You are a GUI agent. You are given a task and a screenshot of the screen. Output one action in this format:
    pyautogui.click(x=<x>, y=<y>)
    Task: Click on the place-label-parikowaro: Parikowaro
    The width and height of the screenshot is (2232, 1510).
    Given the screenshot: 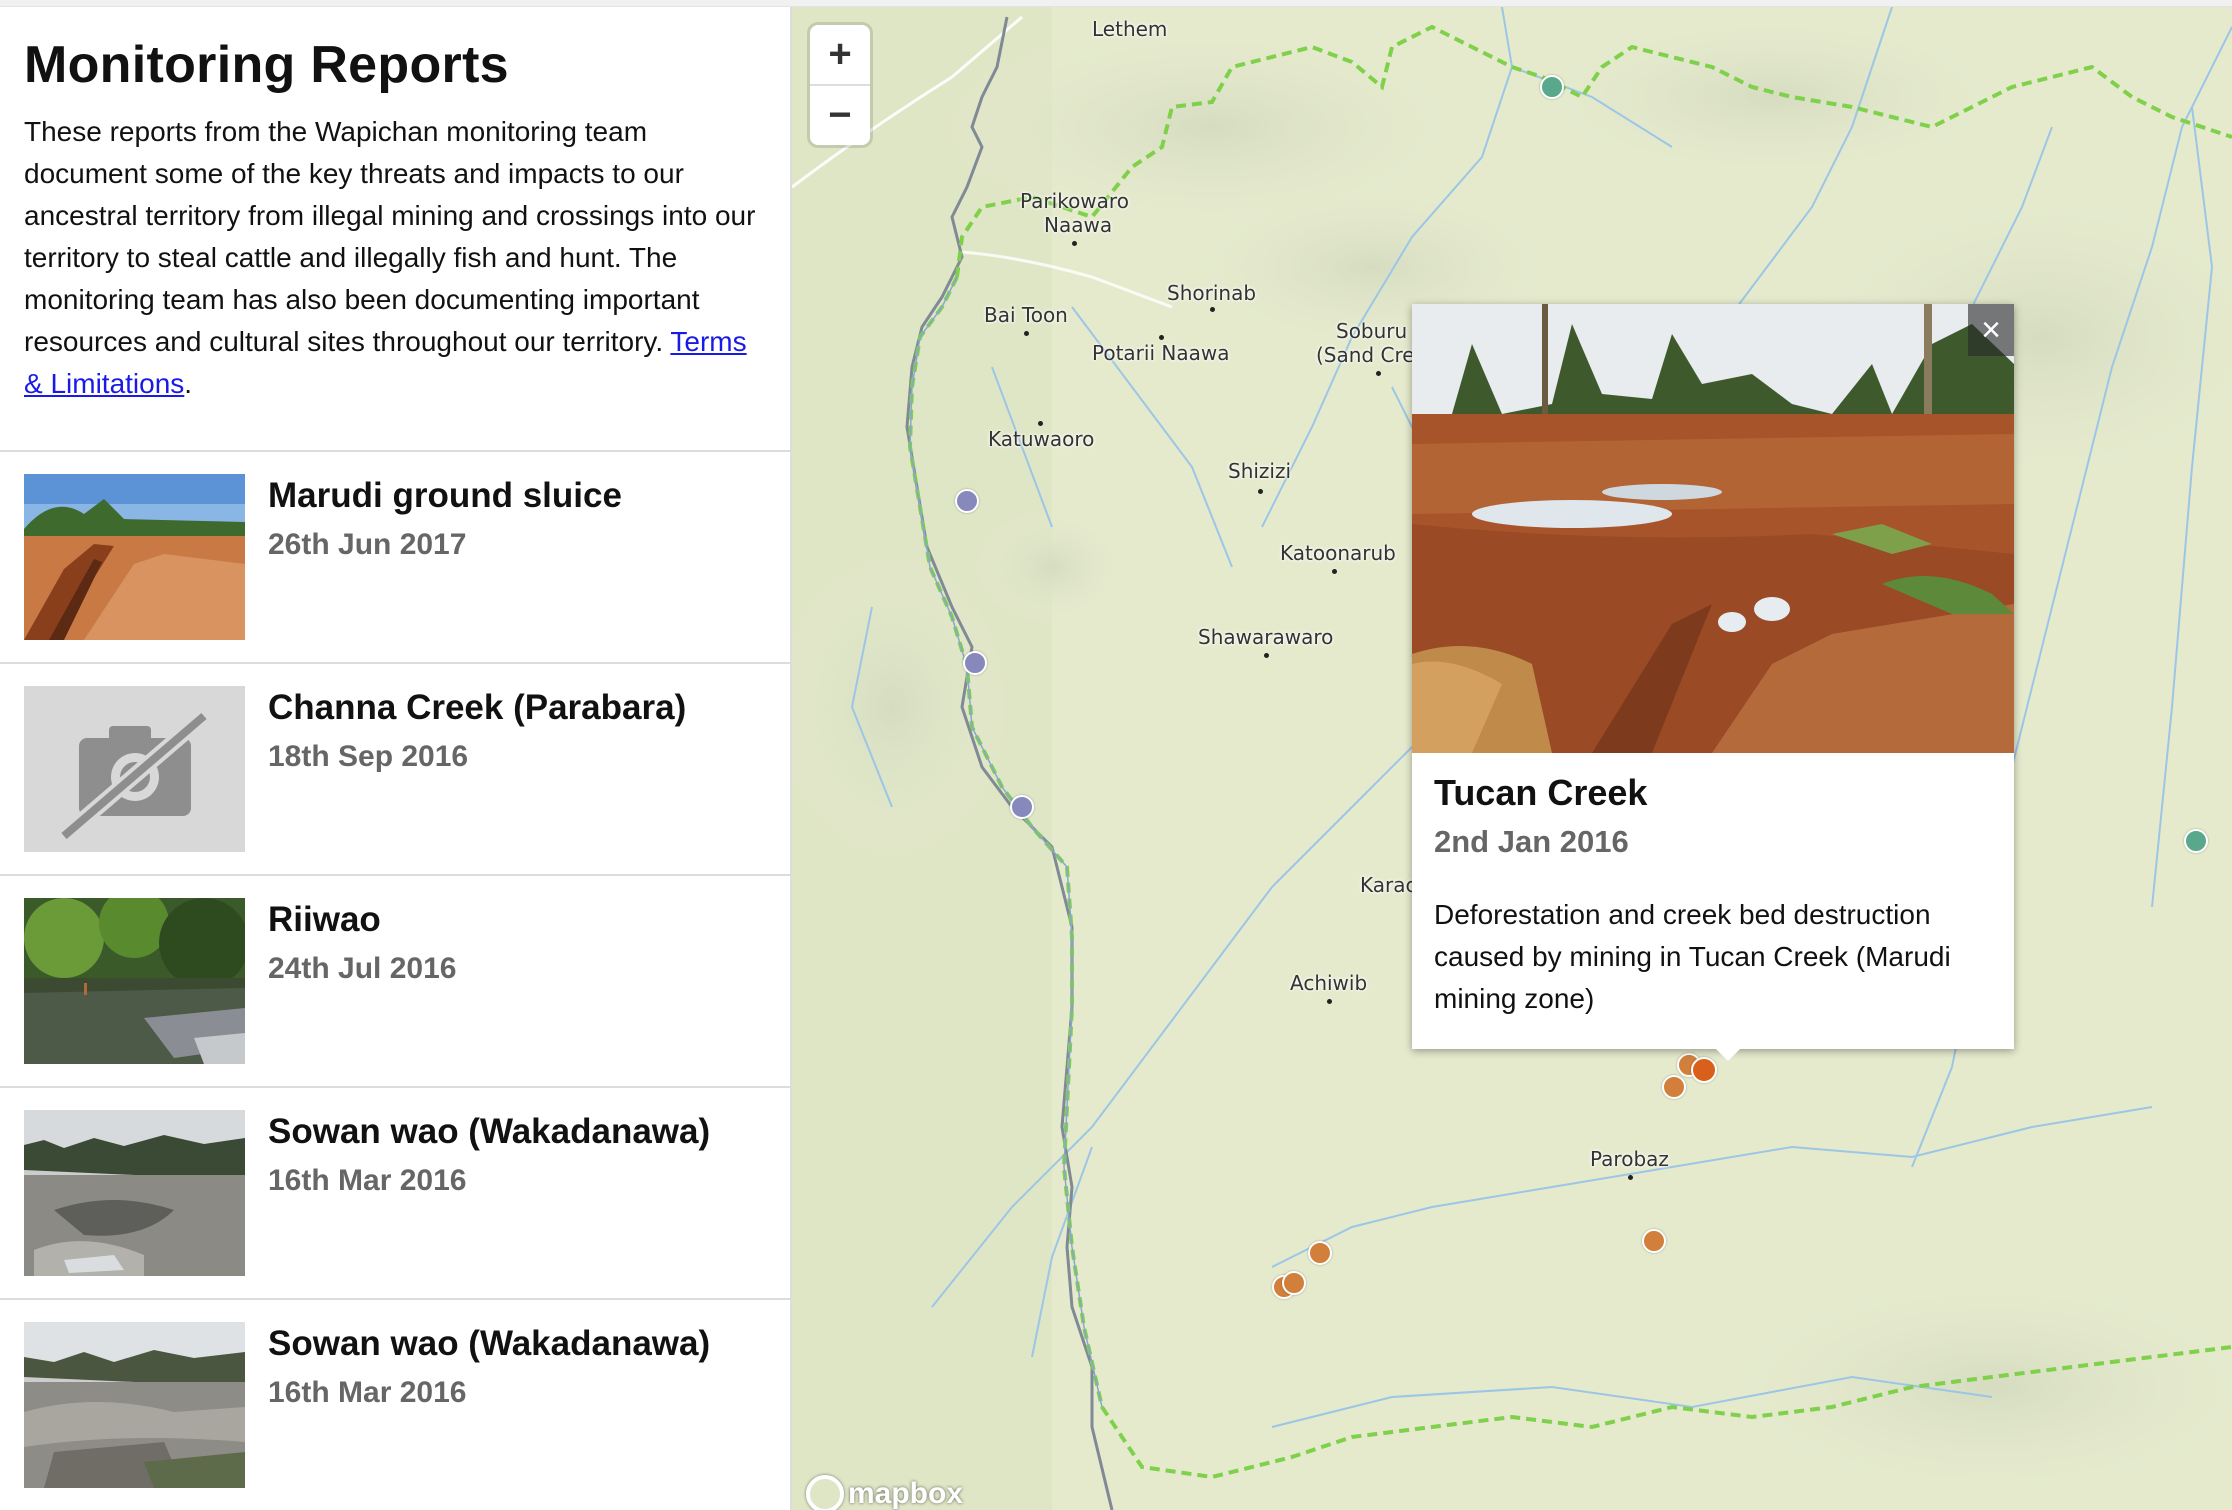 What is the action you would take?
    pyautogui.click(x=1074, y=201)
    